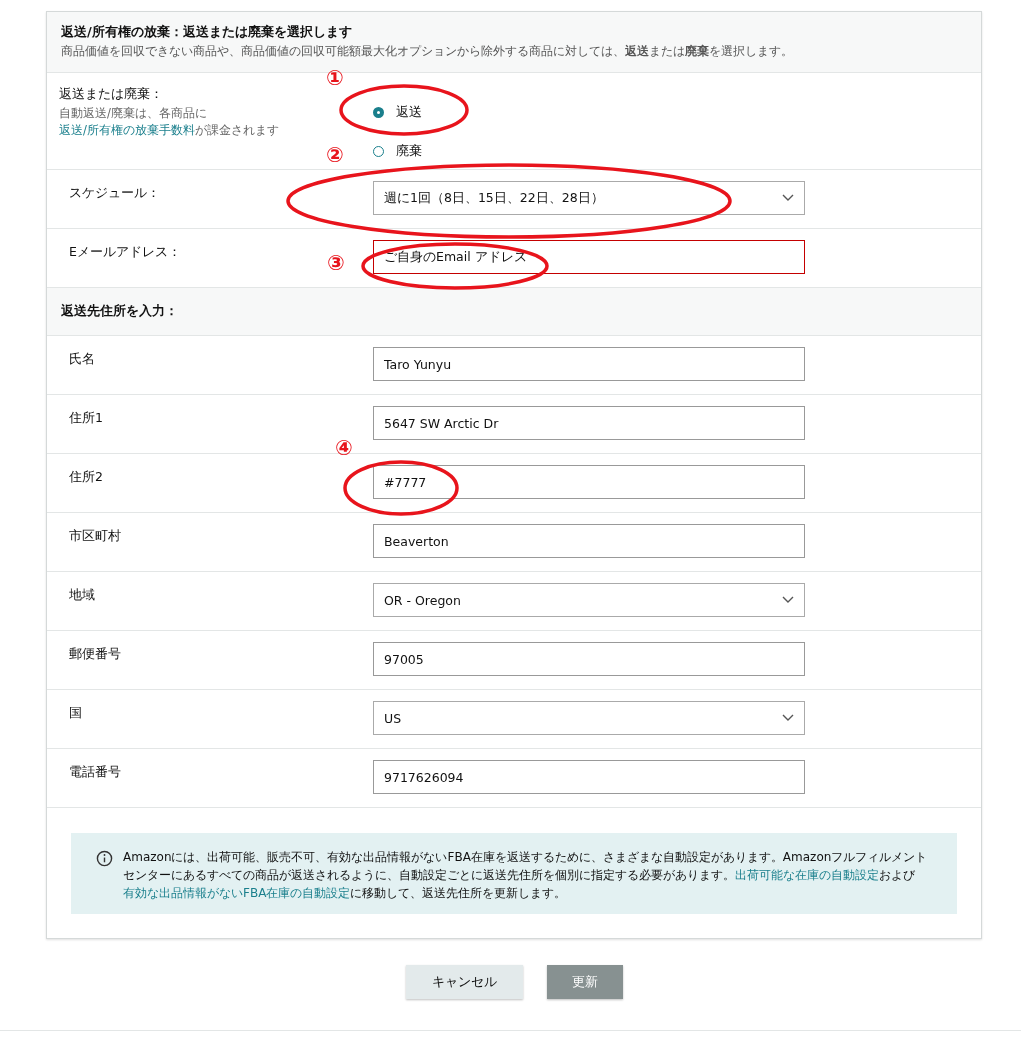 The height and width of the screenshot is (1037, 1021). Describe the element at coordinates (397, 112) in the screenshot. I see `radio-option: 返送` at that location.